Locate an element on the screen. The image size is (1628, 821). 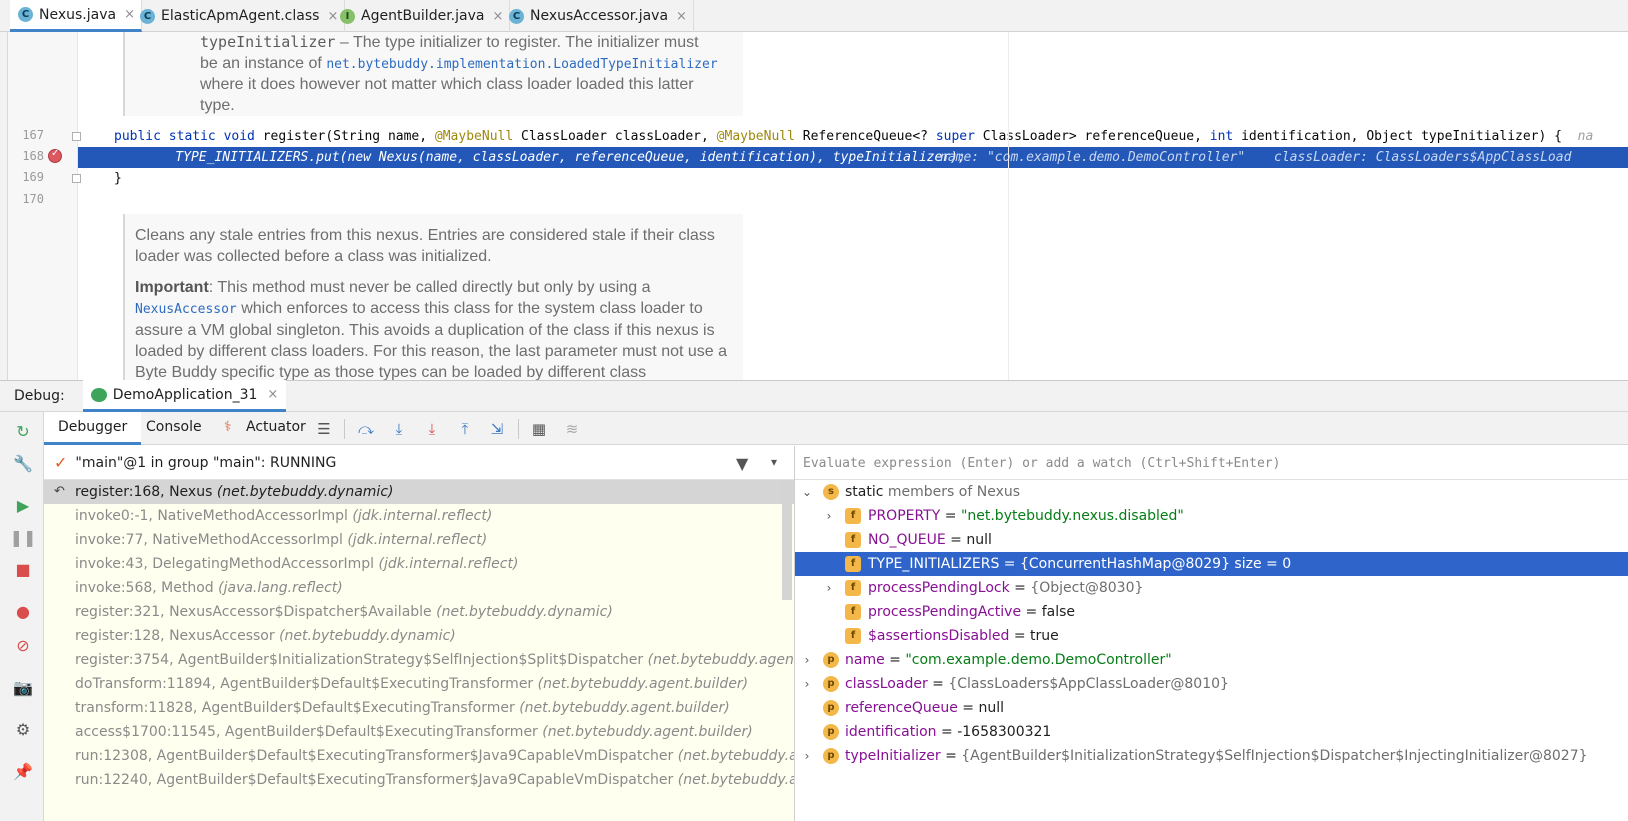
tab-elasticapmagent-class: C ElasticApmAgent.class × is located at coordinates (239, 16).